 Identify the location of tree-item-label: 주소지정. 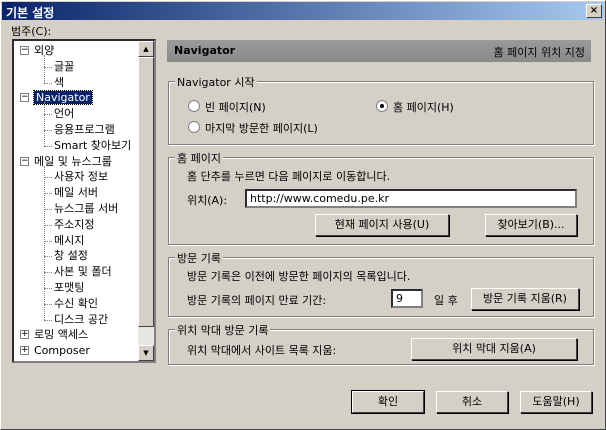
(74, 224).